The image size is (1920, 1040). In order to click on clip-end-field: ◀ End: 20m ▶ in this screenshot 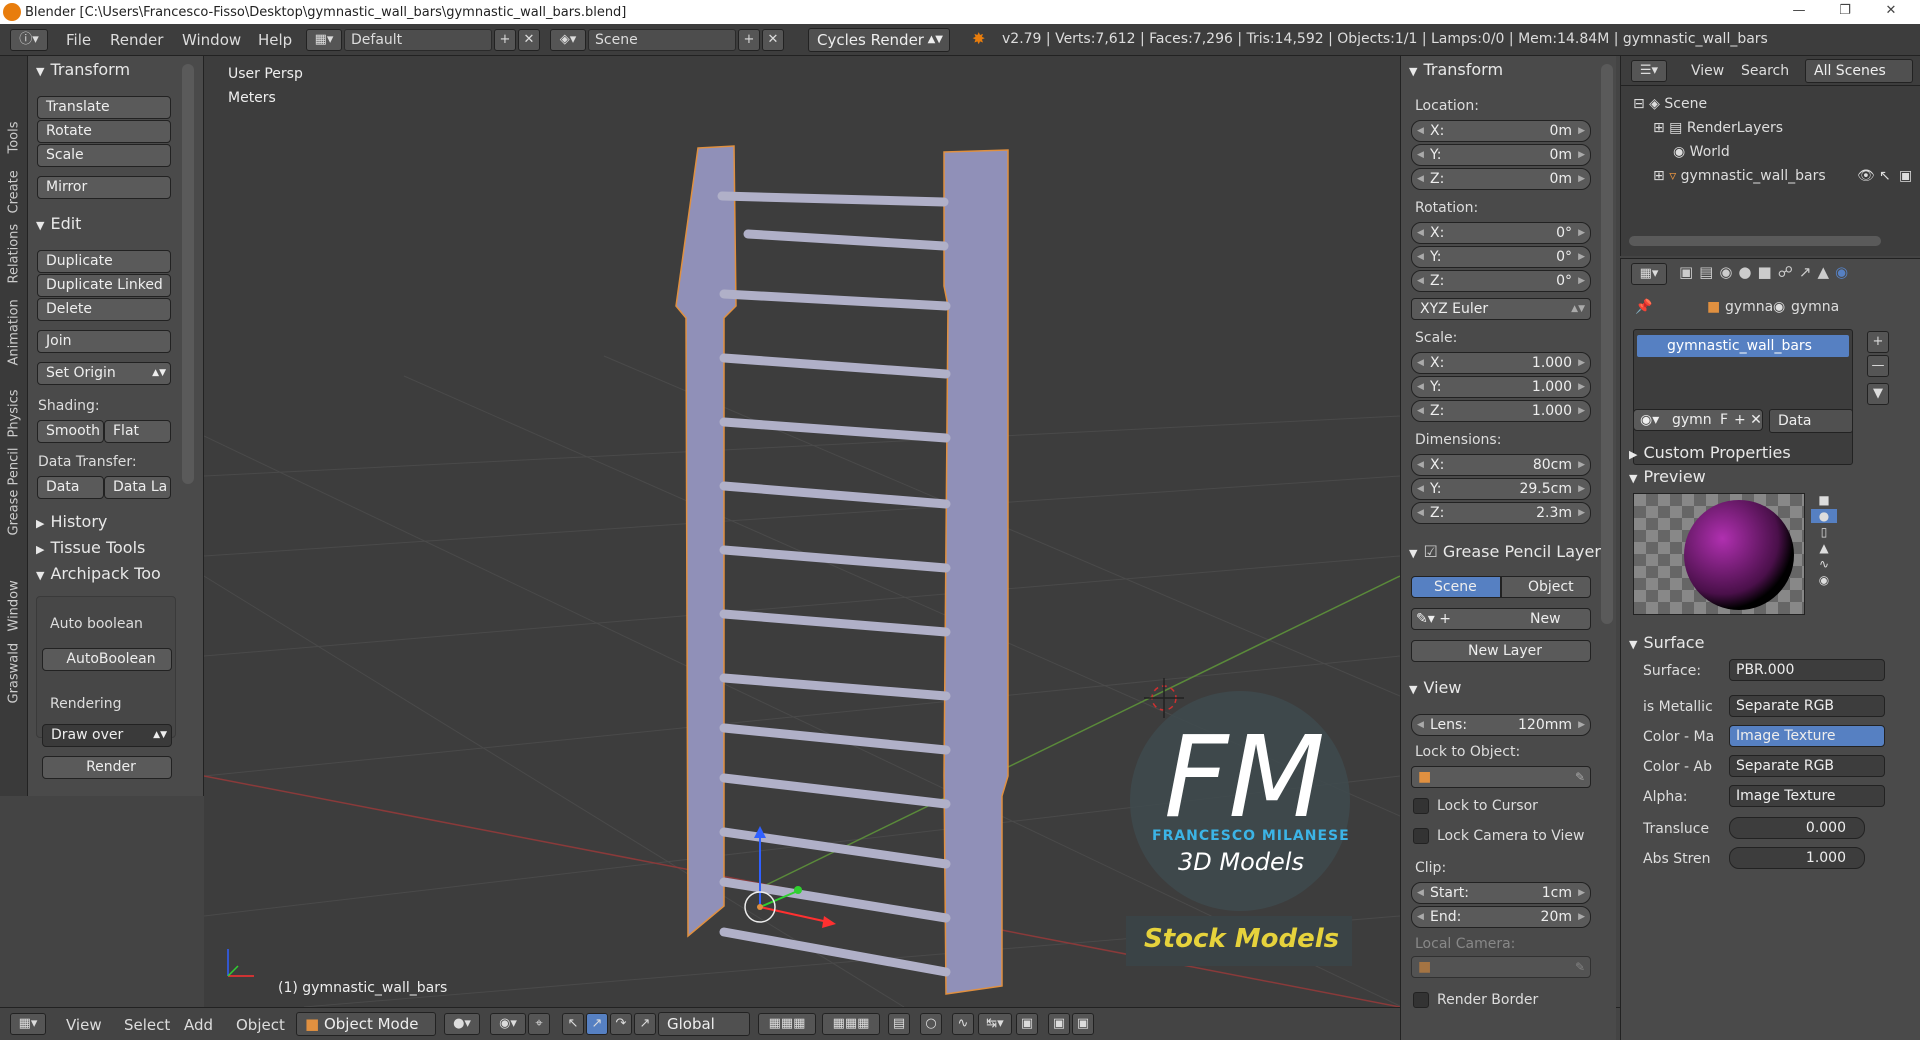, I will do `click(1501, 917)`.